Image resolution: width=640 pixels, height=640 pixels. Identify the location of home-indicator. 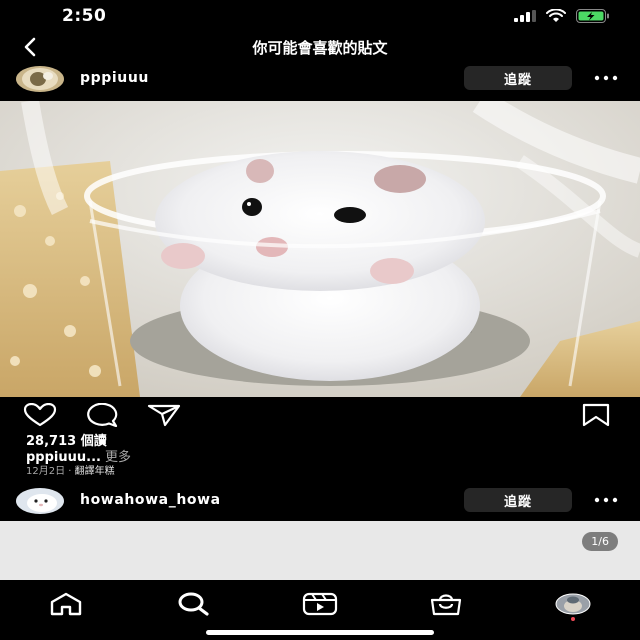
(320, 632).